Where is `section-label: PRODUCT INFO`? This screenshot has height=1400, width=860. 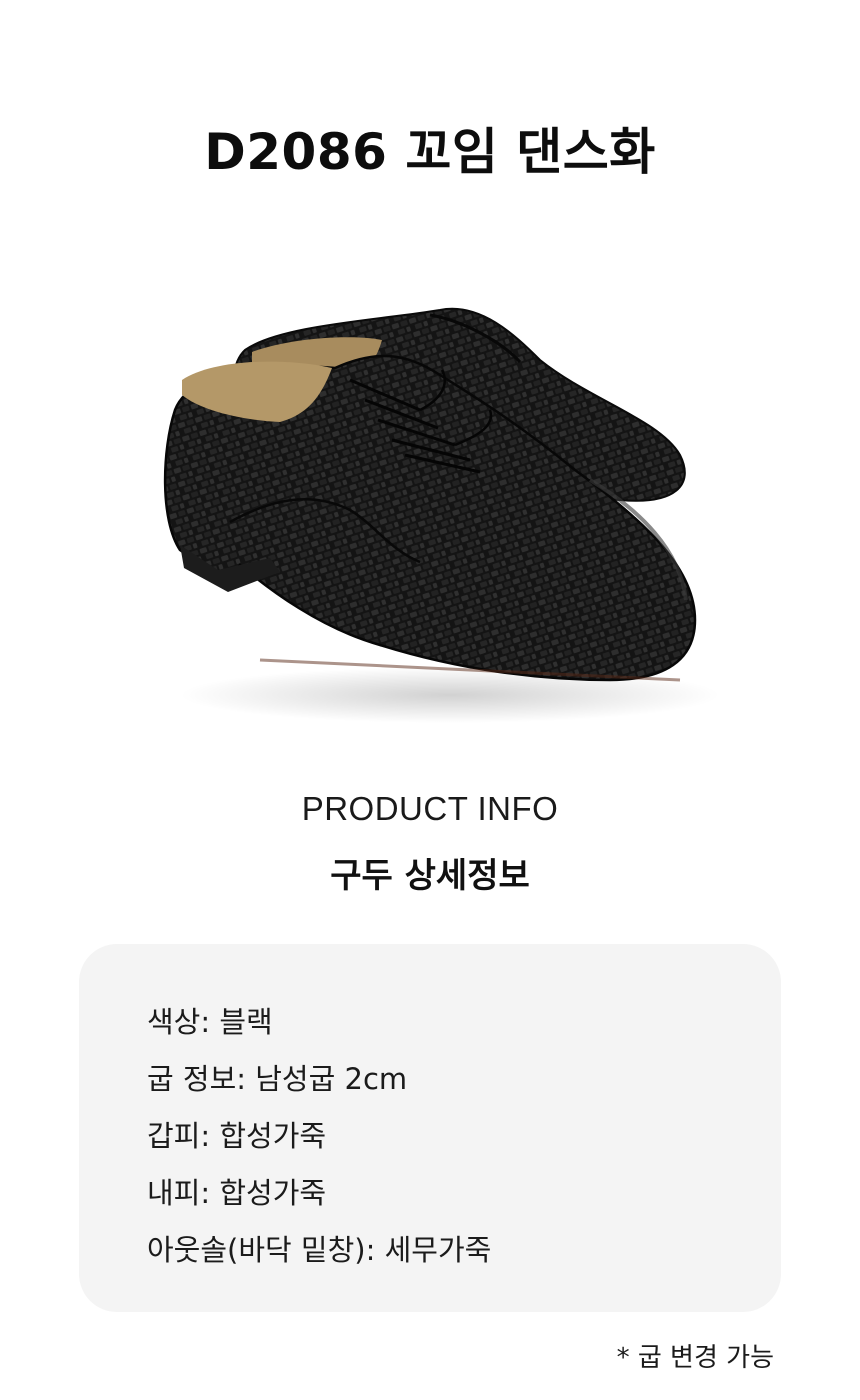 section-label: PRODUCT INFO is located at coordinates (430, 808).